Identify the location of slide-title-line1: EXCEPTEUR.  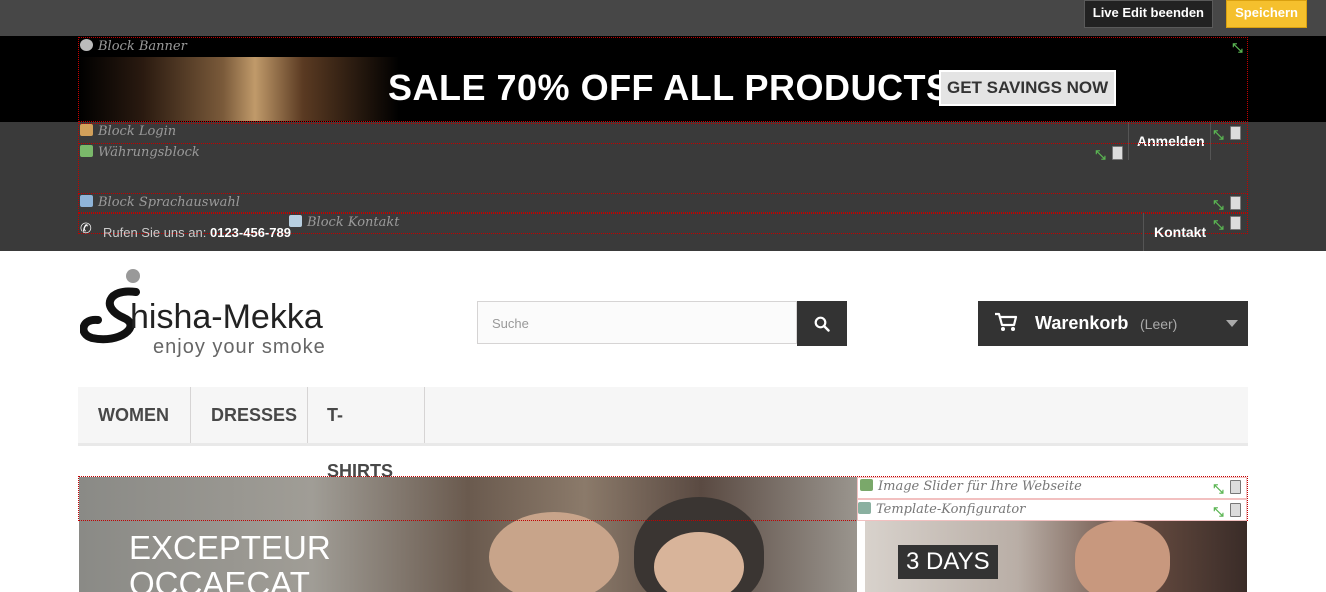
(230, 547).